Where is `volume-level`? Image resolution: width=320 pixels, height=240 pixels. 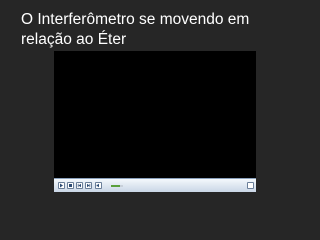 volume-level is located at coordinates (115, 186).